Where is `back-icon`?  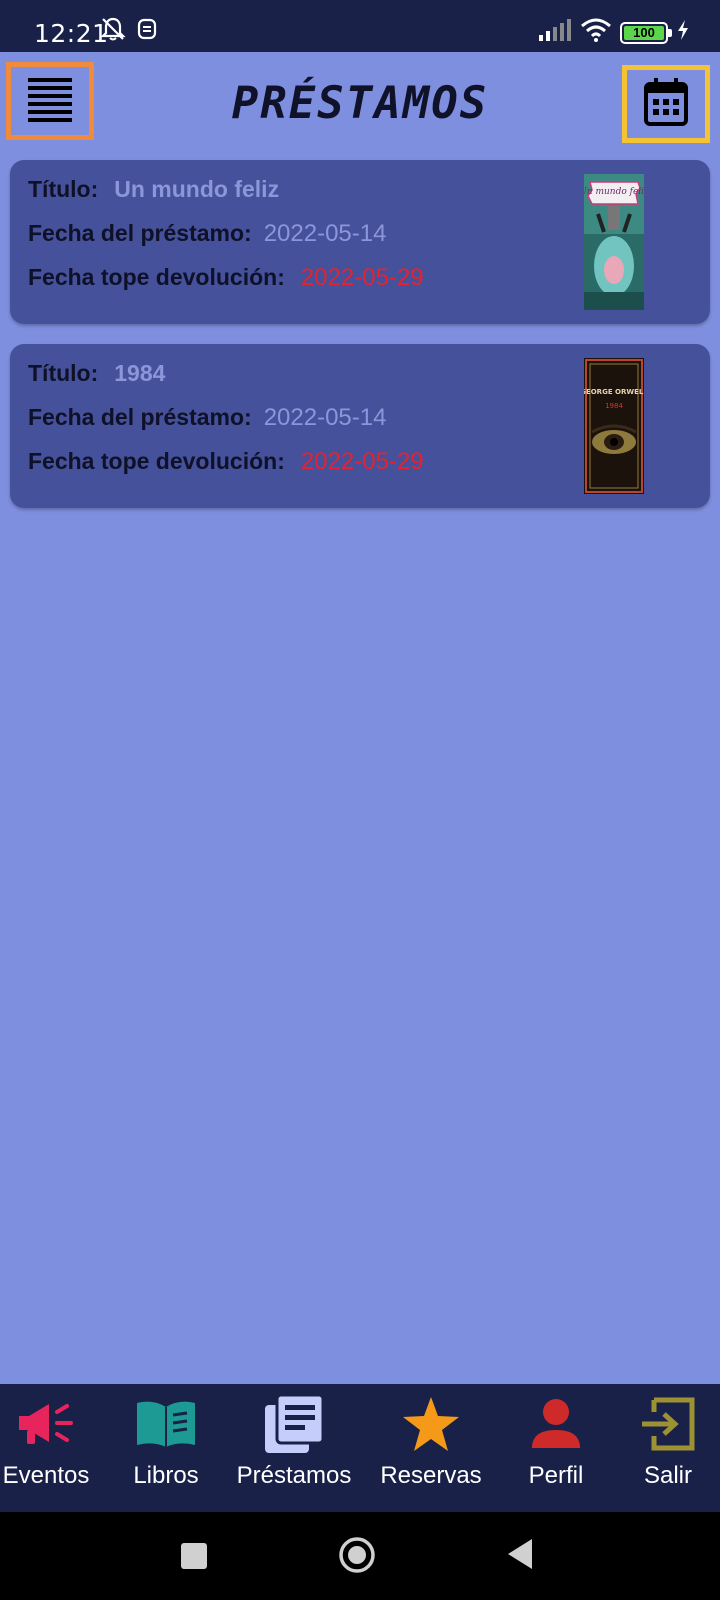
back-icon is located at coordinates (520, 1556).